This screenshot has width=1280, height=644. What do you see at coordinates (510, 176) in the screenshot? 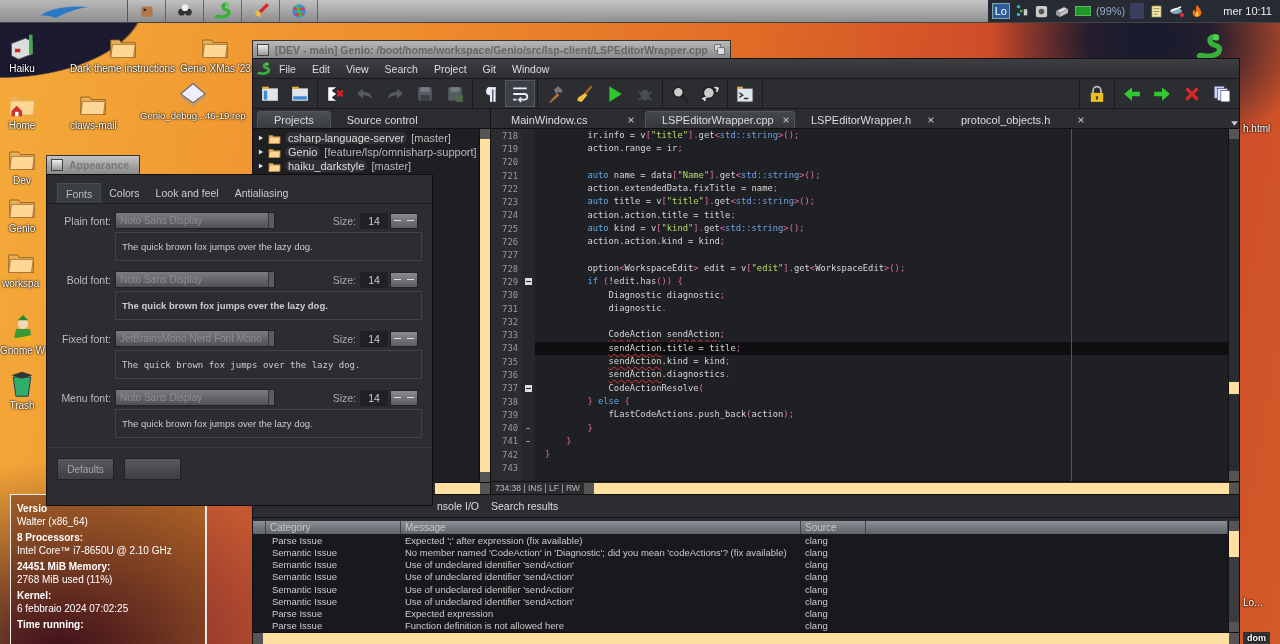
I see `line-number: 721` at bounding box center [510, 176].